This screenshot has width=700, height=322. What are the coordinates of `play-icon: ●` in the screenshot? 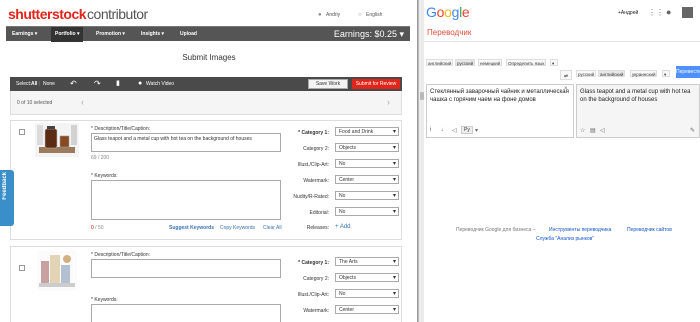 It's located at (140, 84).